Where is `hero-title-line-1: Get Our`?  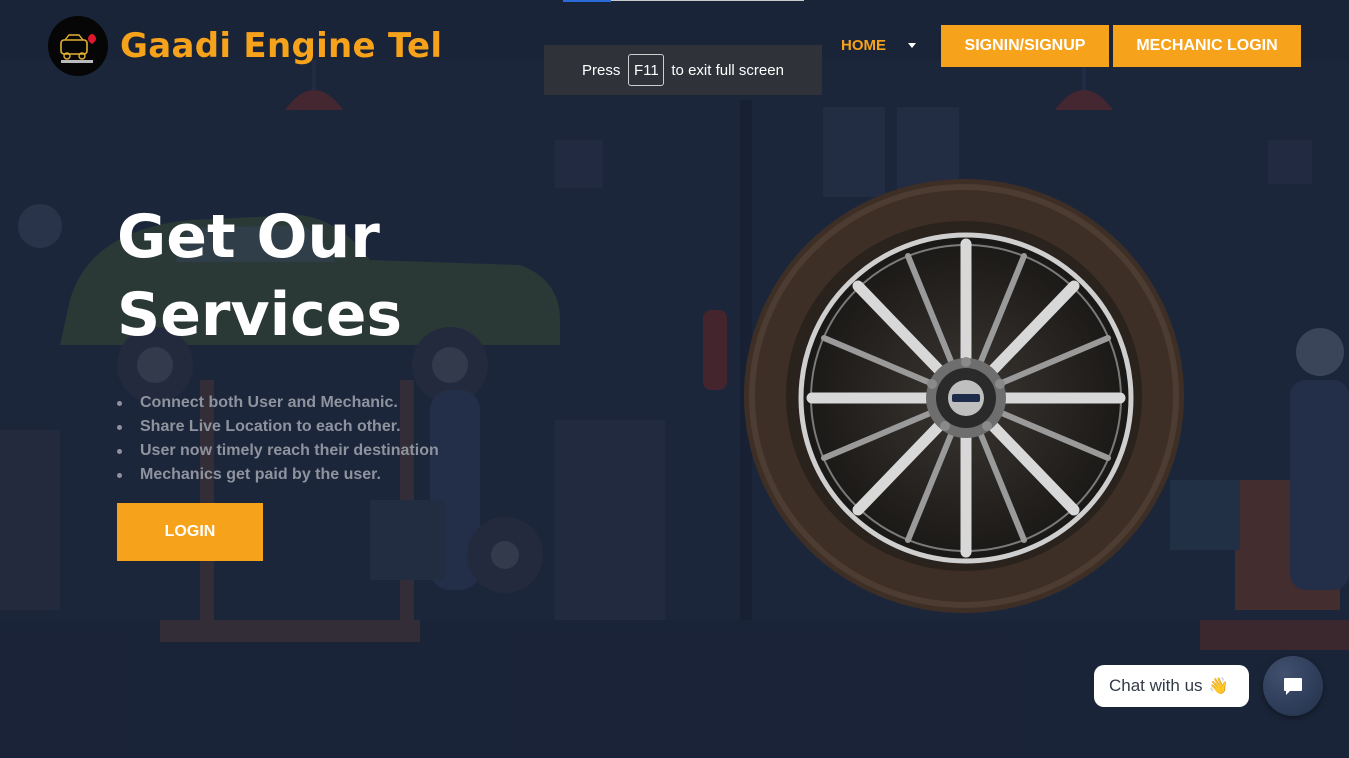
hero-title-line-1: Get Our is located at coordinates (248, 237).